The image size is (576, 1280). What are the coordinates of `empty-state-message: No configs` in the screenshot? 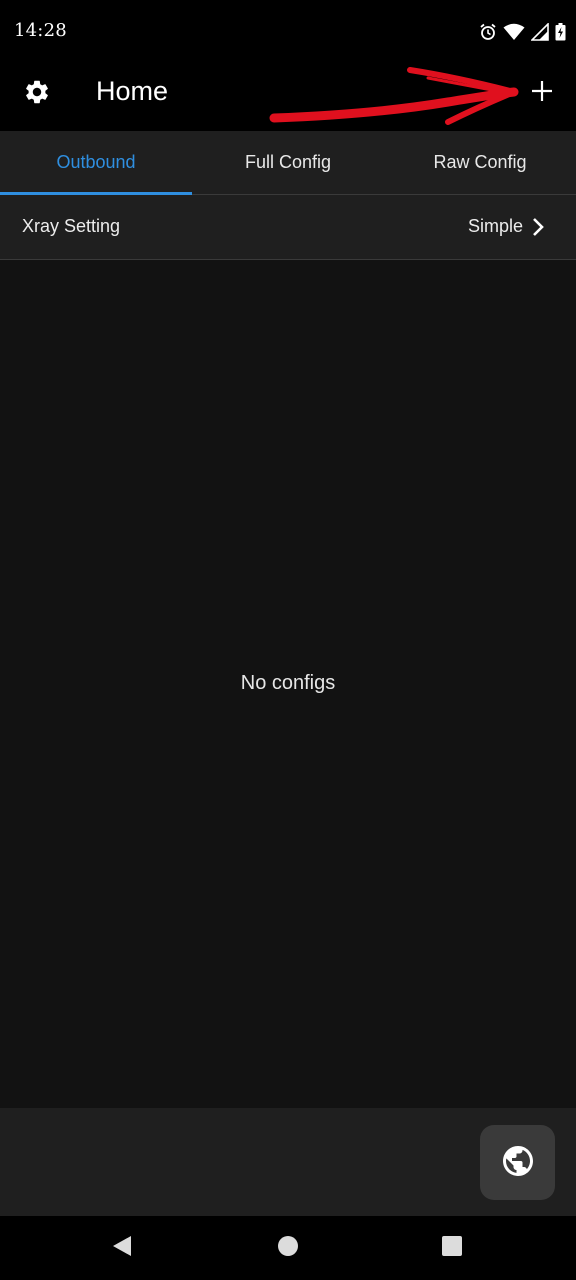 It's located at (288, 683).